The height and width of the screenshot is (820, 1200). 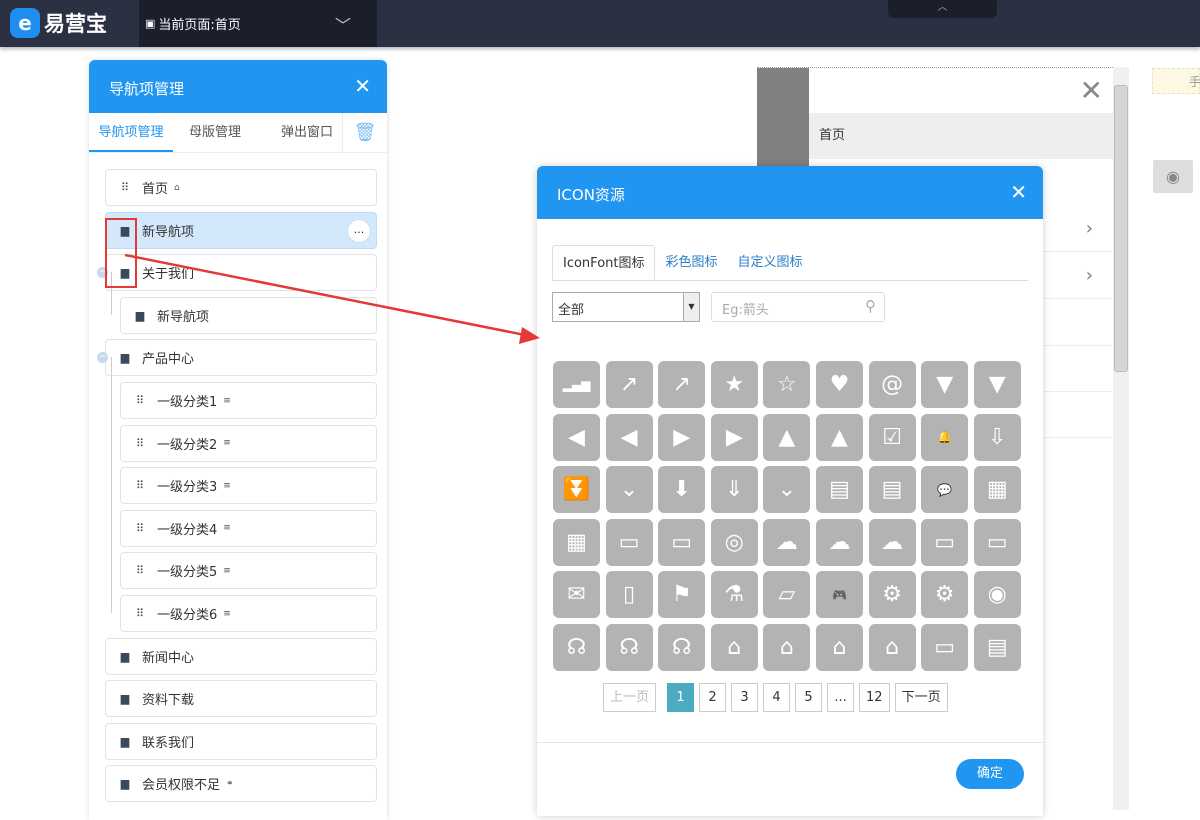 I want to click on next-page-button: 下一页, so click(x=921, y=697).